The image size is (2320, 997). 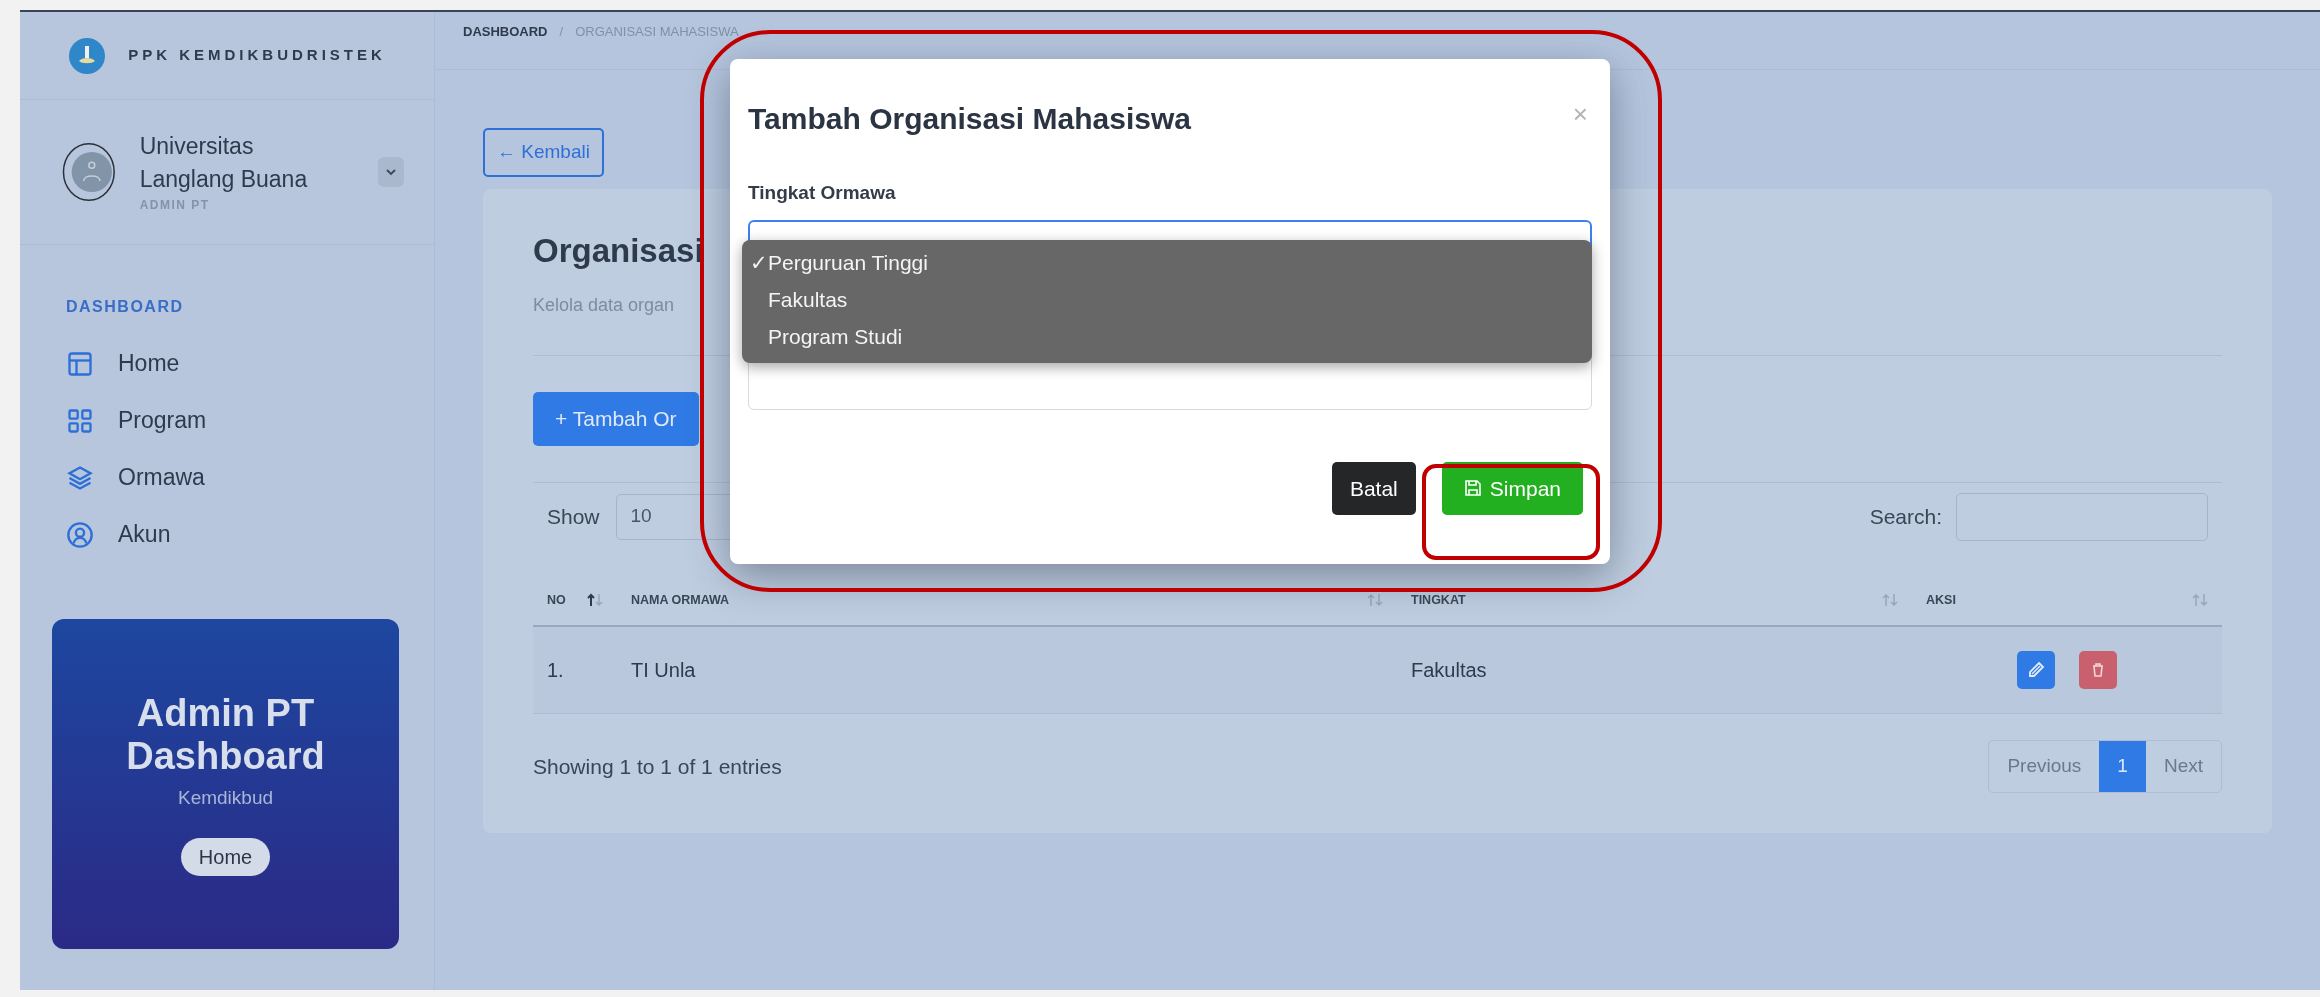 I want to click on page-title: Organisasi, so click(x=618, y=250).